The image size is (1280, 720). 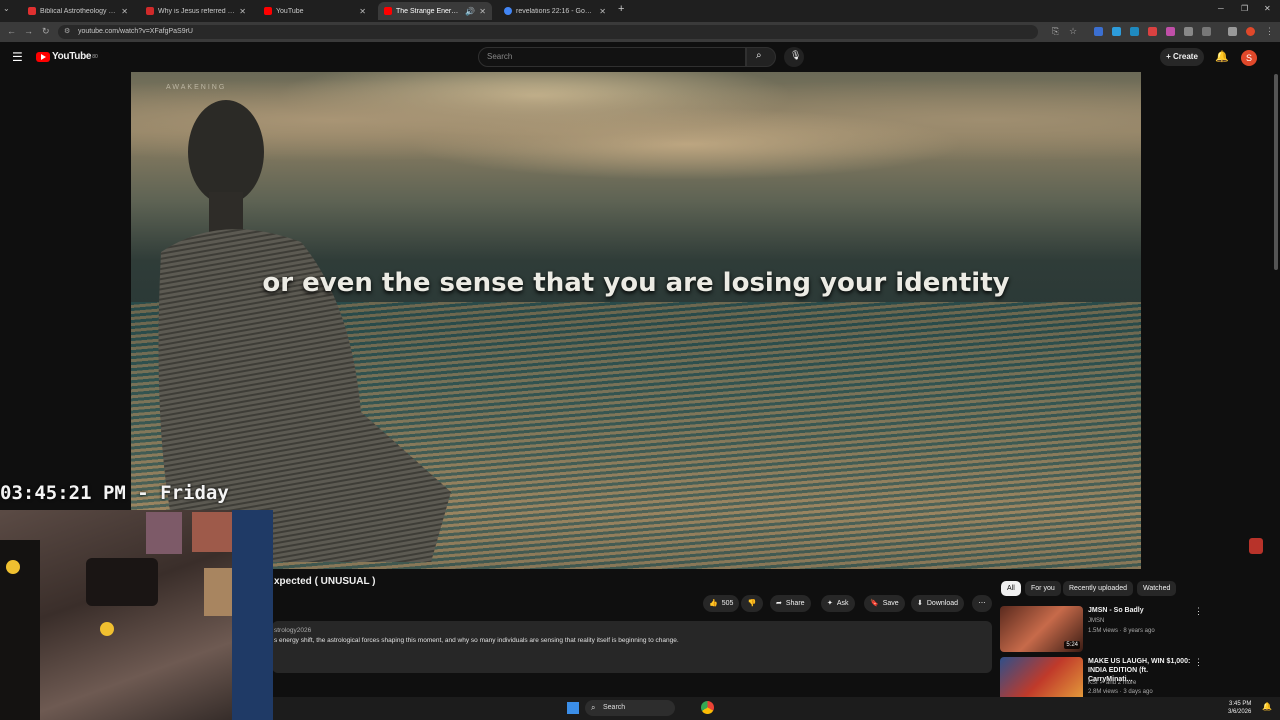 I want to click on address-bar: ⚙ youtube.com/watch?v=XFafgPaS9rU, so click(x=548, y=32).